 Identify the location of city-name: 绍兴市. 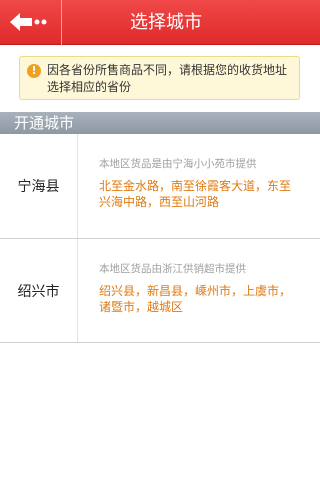
(39, 290).